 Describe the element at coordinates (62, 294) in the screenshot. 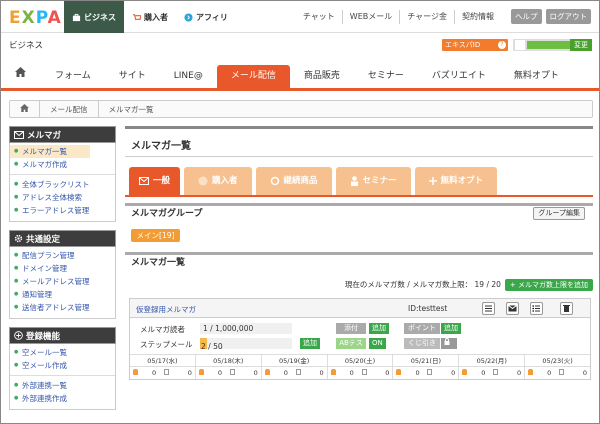

I see `sidebar-item-notification: 通知管理` at that location.